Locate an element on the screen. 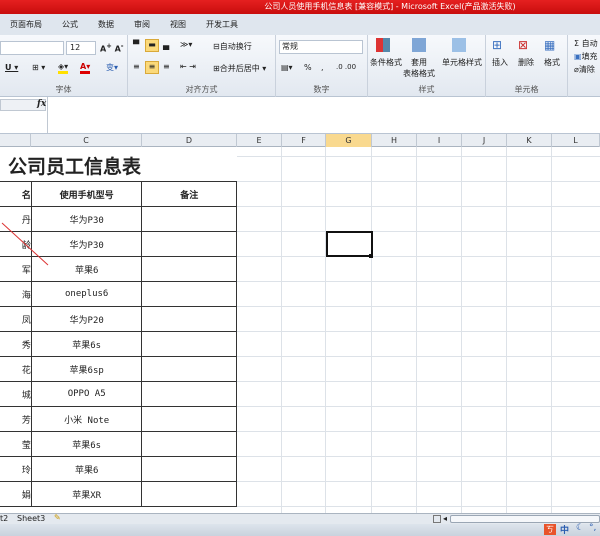  column-header-b is located at coordinates (15, 140).